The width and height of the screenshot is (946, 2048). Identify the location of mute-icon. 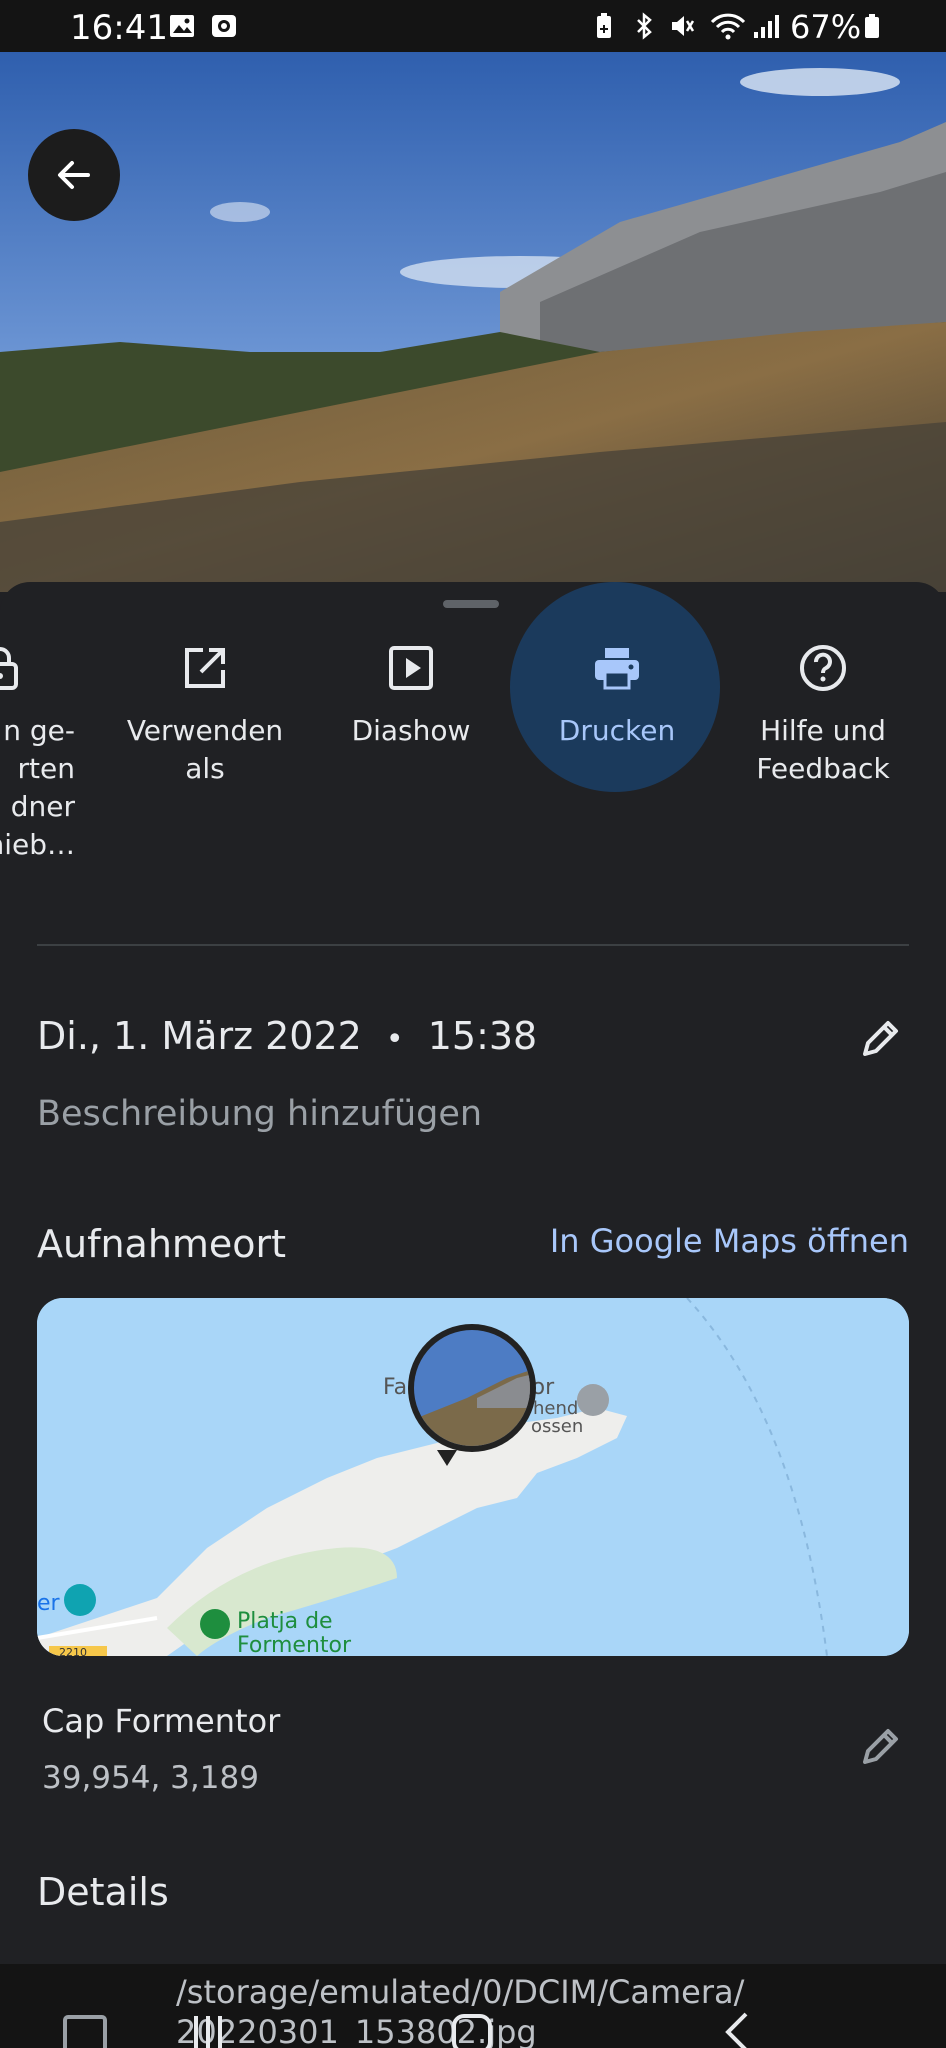
(683, 26).